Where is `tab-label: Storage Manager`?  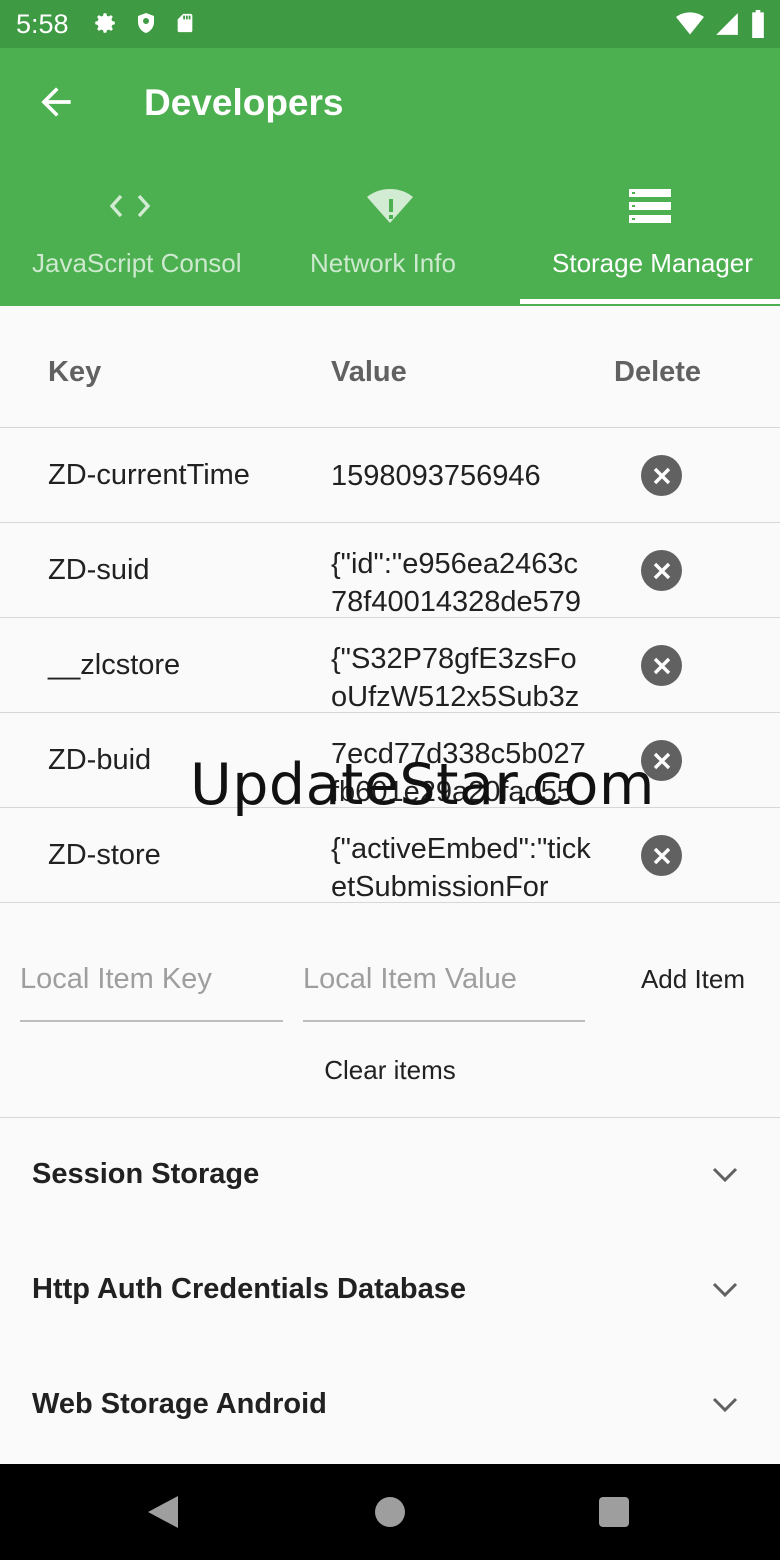 tab-label: Storage Manager is located at coordinates (652, 263).